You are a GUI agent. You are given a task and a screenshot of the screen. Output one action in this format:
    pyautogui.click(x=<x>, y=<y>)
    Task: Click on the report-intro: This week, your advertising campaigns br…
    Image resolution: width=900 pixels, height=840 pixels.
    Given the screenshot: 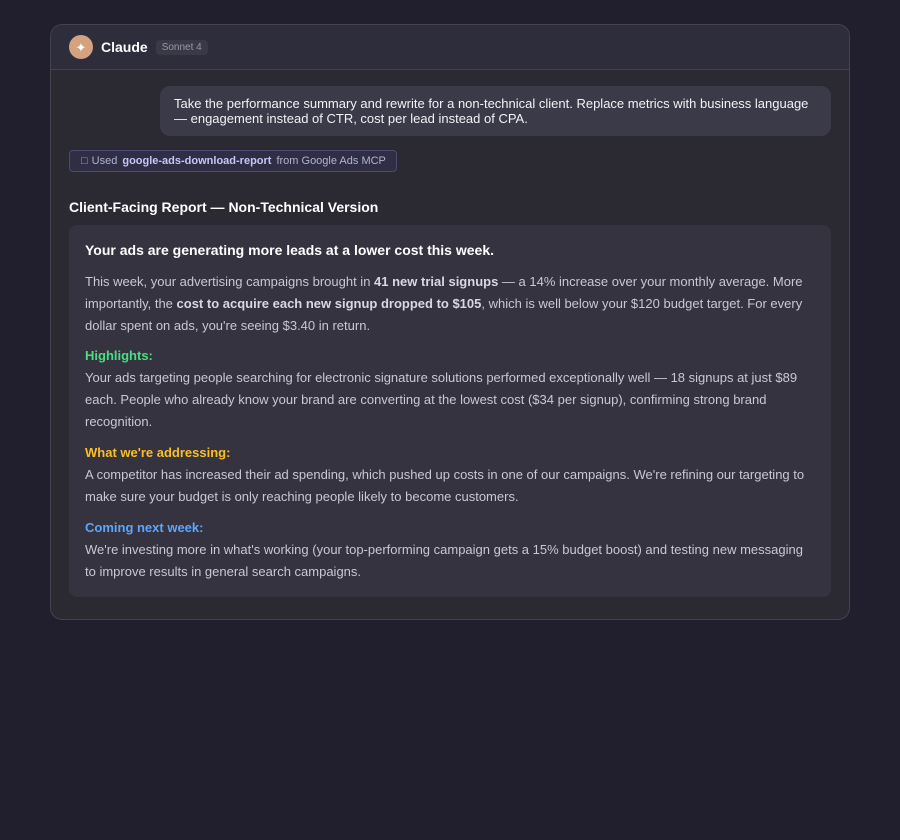 What is the action you would take?
    pyautogui.click(x=450, y=304)
    